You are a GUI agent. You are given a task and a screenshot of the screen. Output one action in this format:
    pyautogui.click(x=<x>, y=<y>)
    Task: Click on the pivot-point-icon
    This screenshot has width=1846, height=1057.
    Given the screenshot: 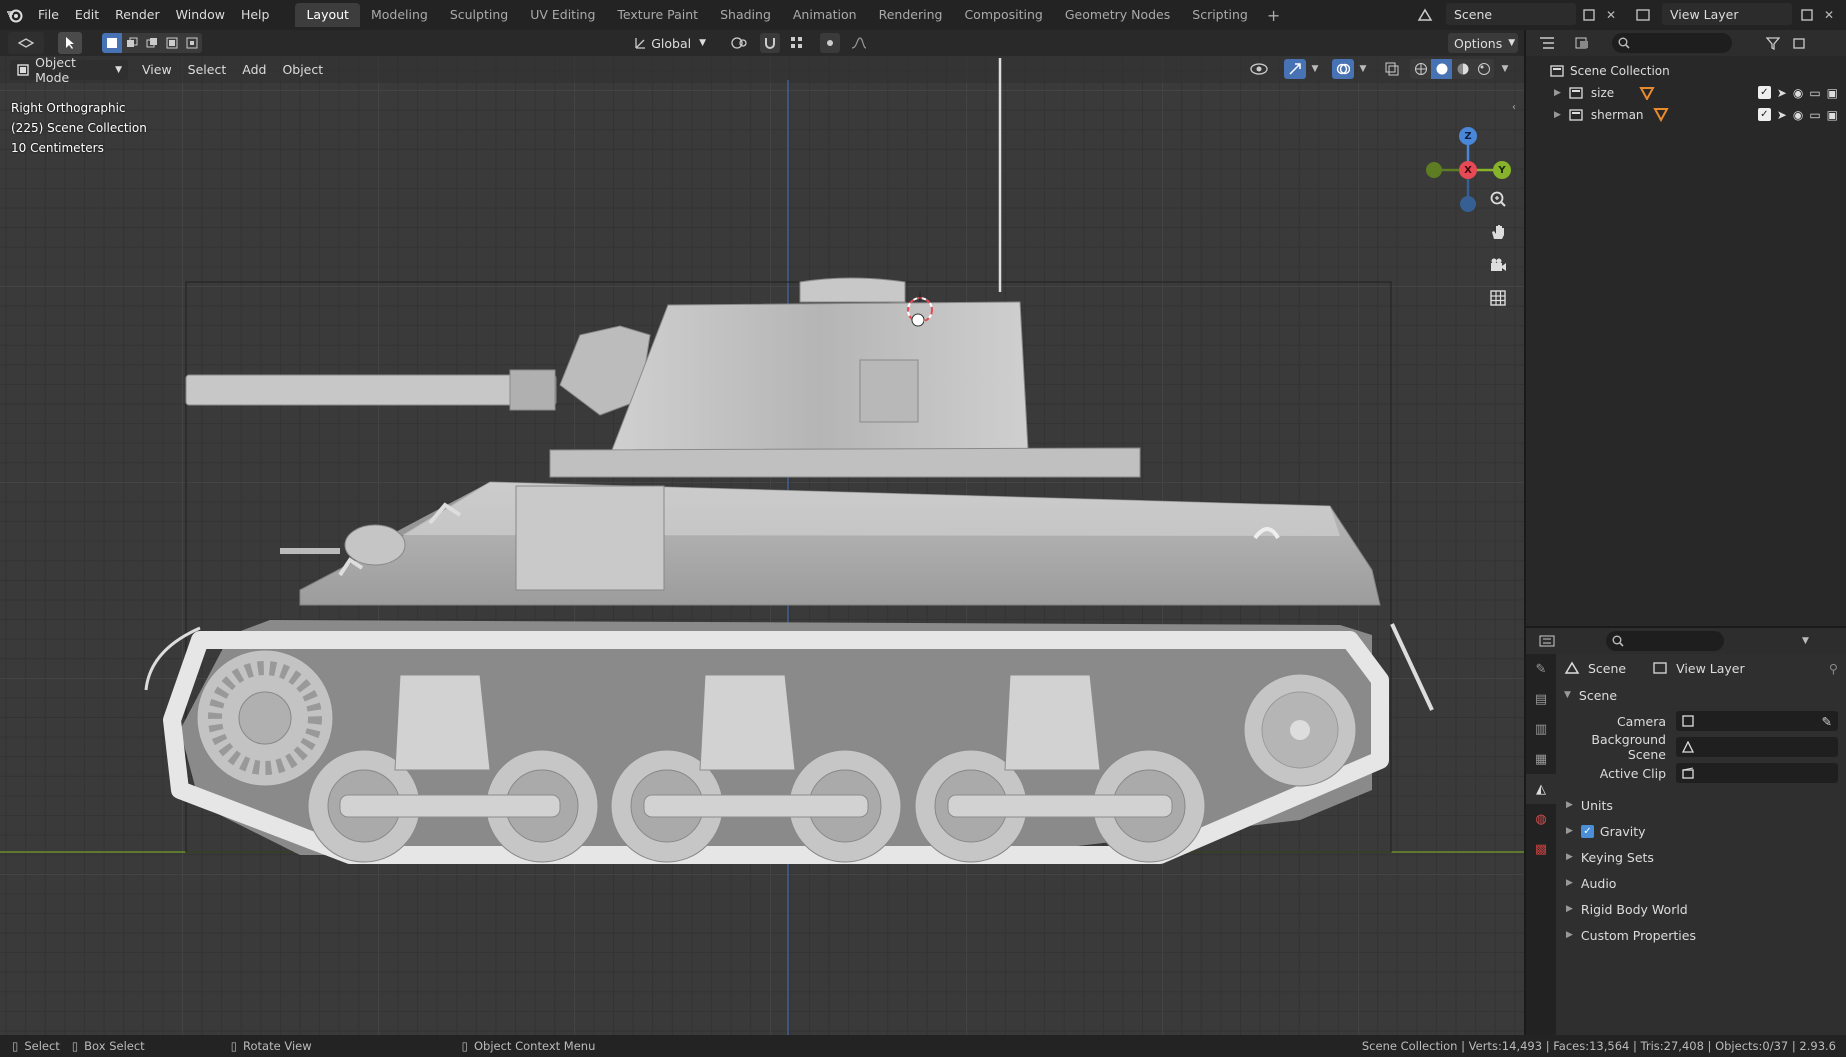 What is the action you would take?
    pyautogui.click(x=739, y=43)
    